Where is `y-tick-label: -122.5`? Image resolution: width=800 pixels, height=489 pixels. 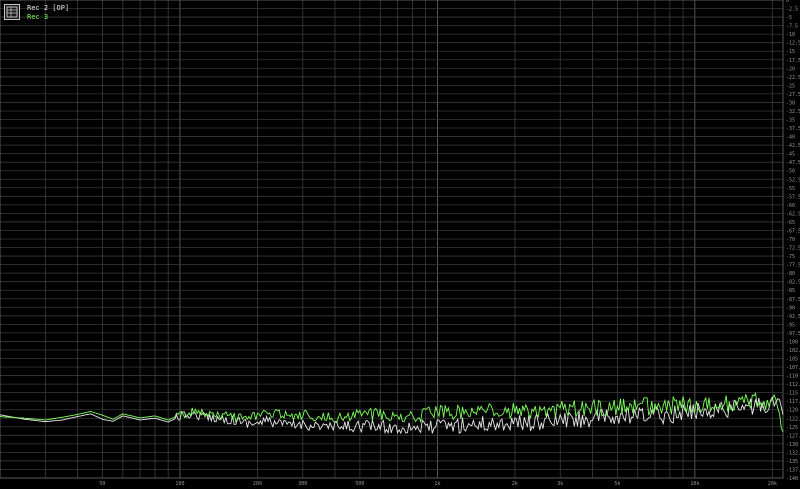 y-tick-label: -122.5 is located at coordinates (793, 419).